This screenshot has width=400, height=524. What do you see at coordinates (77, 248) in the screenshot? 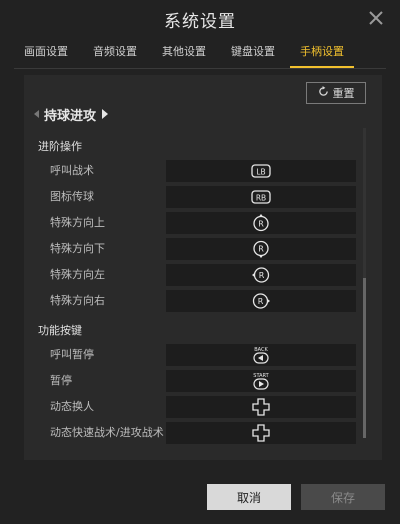
I see `binding-label: 特殊方向下` at bounding box center [77, 248].